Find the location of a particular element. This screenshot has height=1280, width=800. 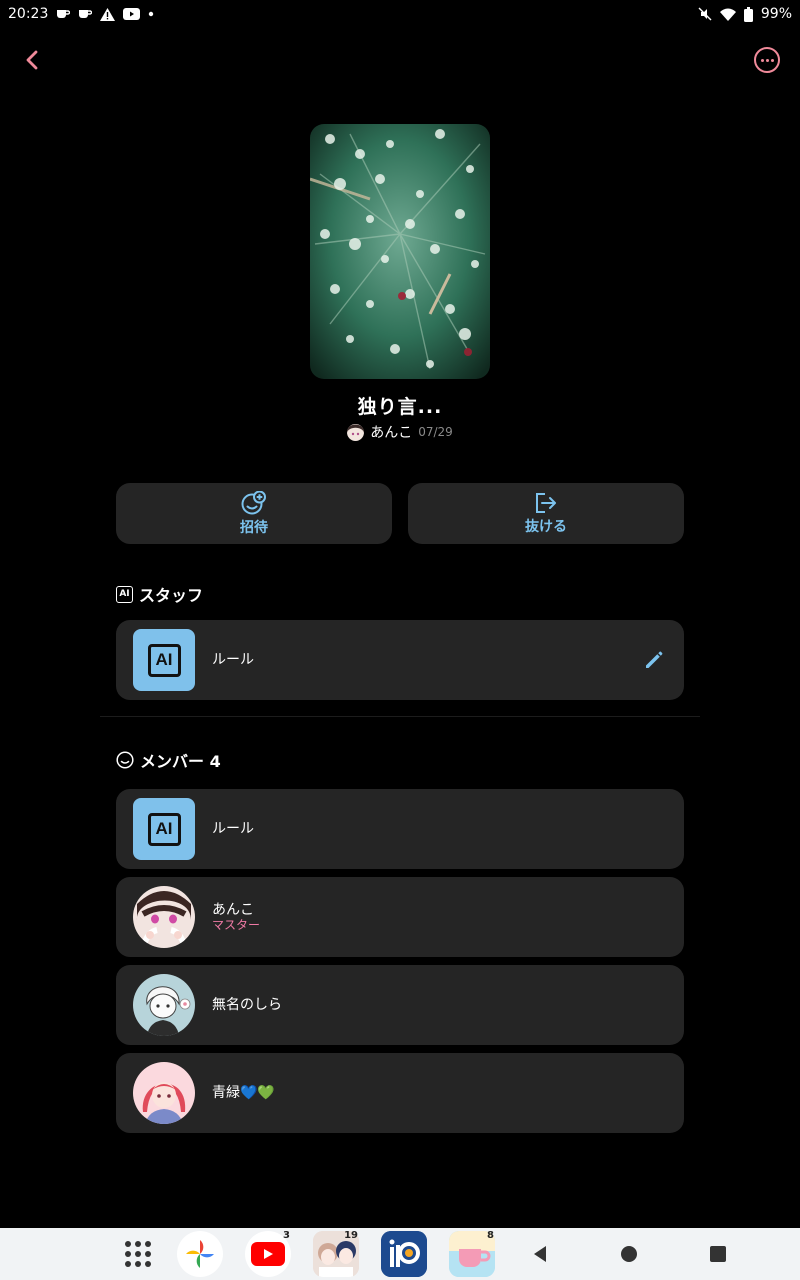

pencil-icon is located at coordinates (654, 659).